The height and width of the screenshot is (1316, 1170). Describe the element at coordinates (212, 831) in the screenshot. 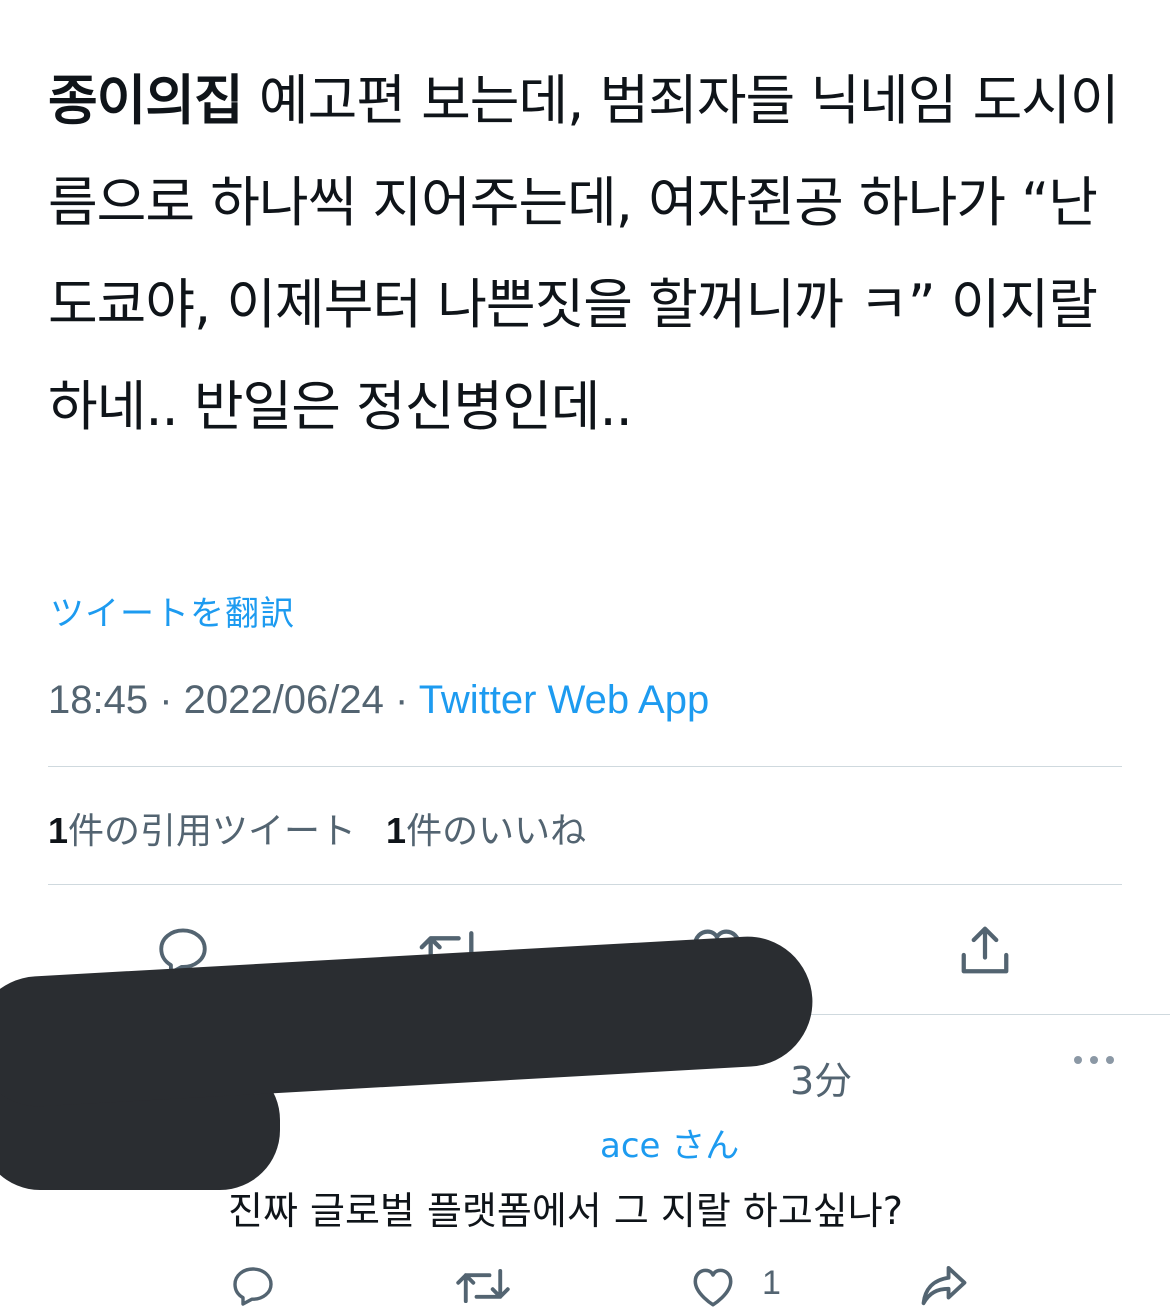

I see `quote-label: 件の引用ツイート` at that location.